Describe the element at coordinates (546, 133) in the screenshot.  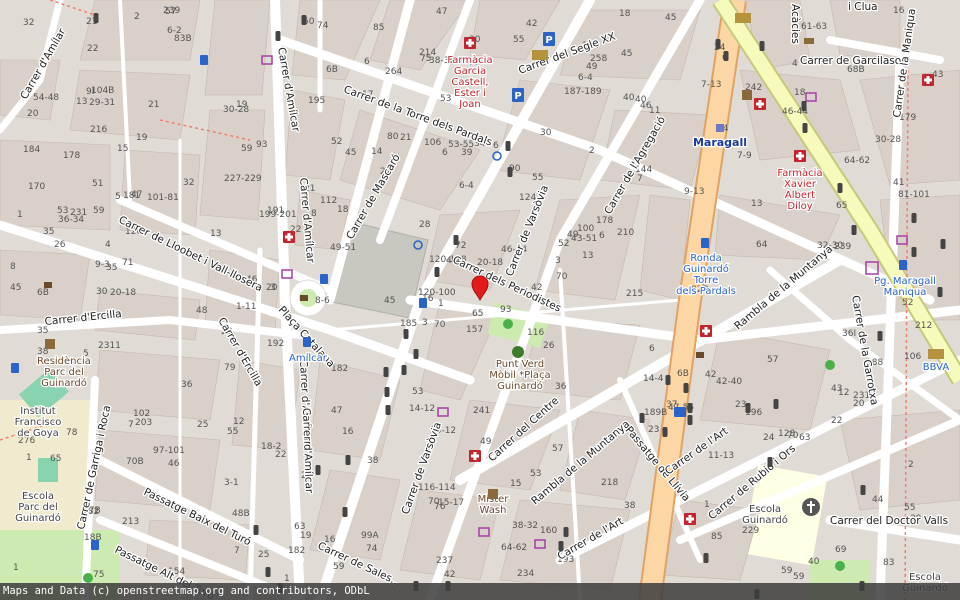
I see `house-number: 30` at that location.